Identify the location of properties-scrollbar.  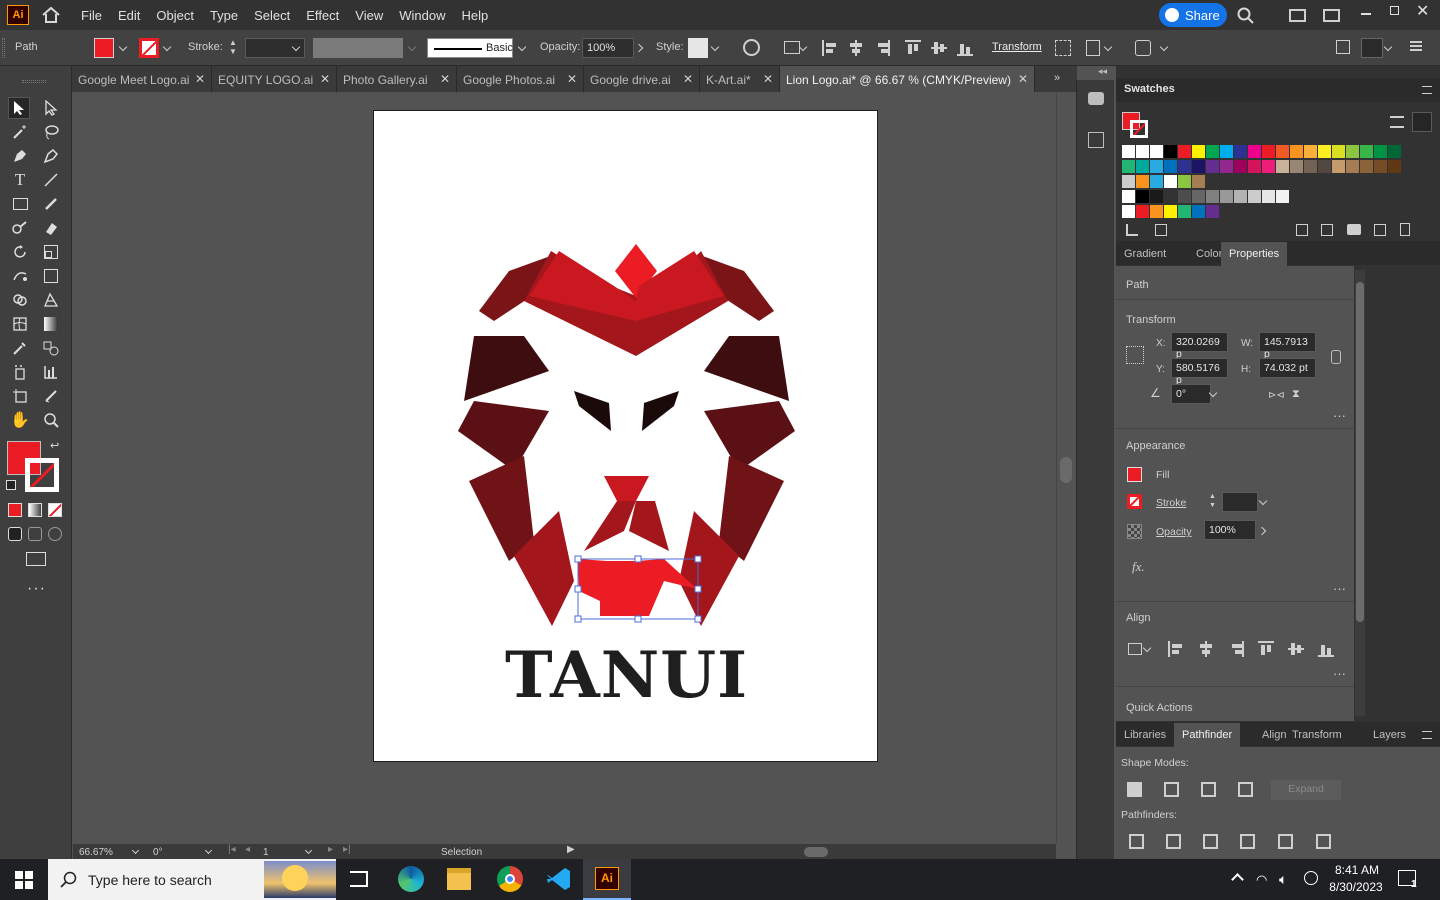
(1360, 493).